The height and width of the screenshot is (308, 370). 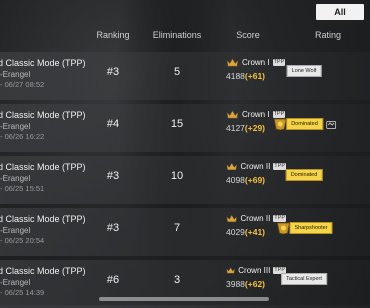 I want to click on score-delta: (+69), so click(x=255, y=180).